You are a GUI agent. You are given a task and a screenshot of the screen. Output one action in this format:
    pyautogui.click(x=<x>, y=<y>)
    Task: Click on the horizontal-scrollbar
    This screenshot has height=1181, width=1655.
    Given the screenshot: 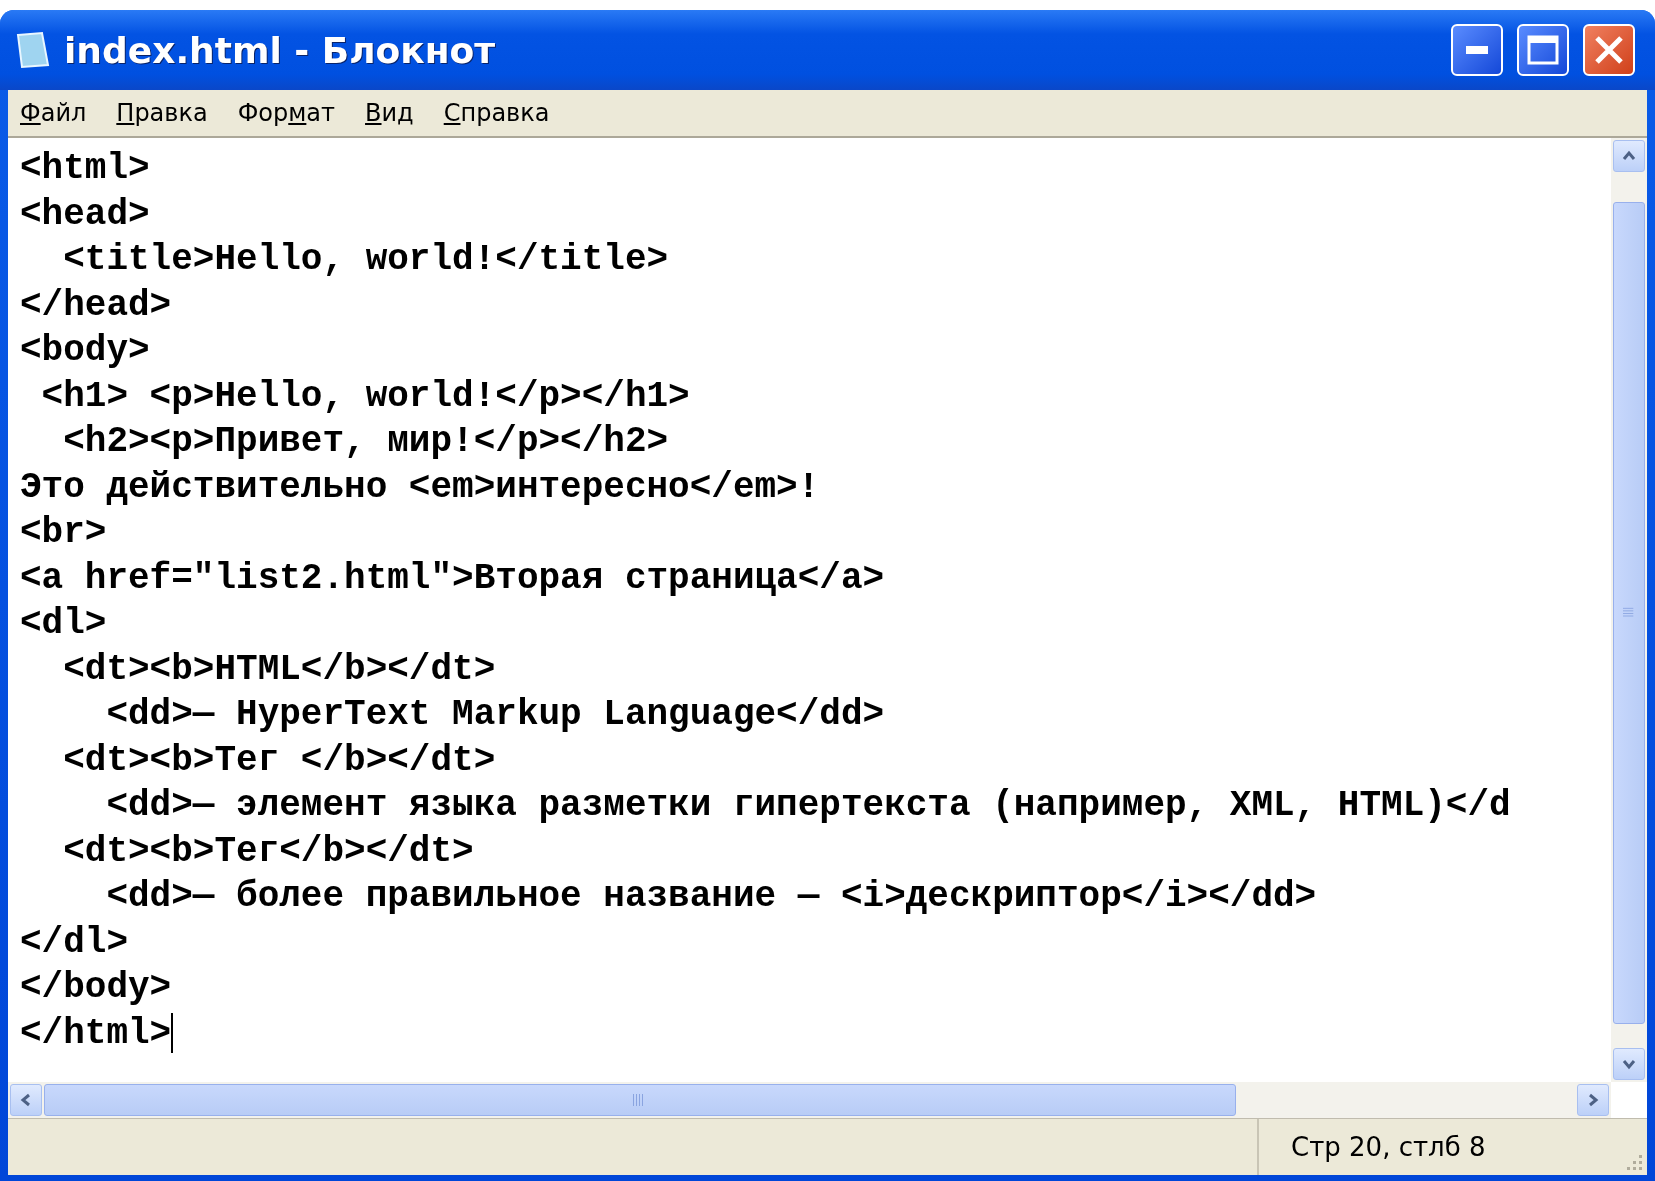 What is the action you would take?
    pyautogui.click(x=809, y=1100)
    